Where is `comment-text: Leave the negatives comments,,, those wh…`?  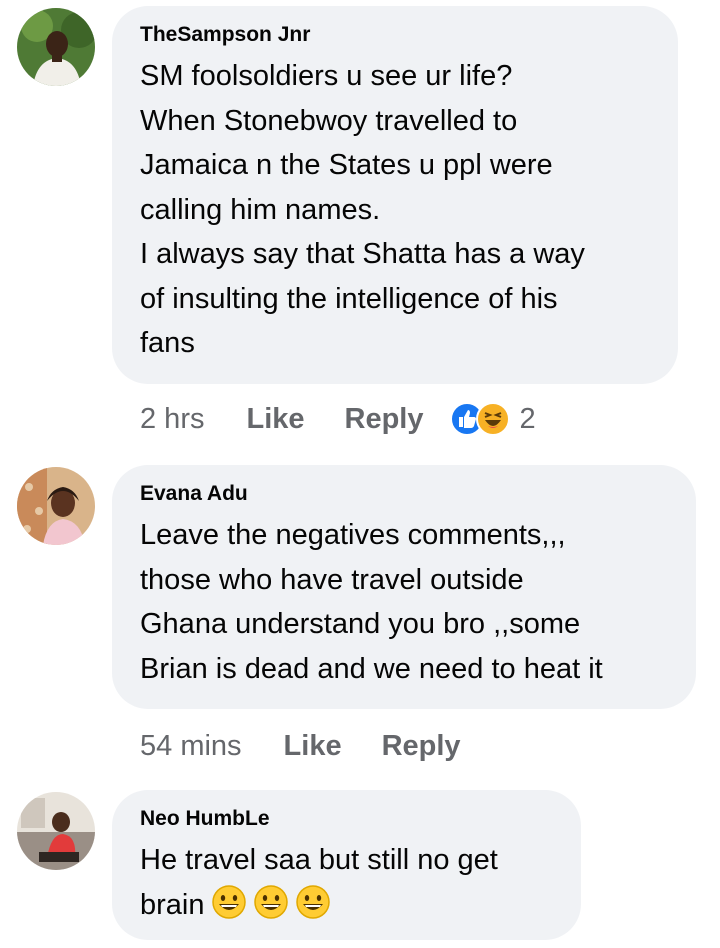
comment-text: Leave the negatives comments,,, those wh… is located at coordinates (371, 602).